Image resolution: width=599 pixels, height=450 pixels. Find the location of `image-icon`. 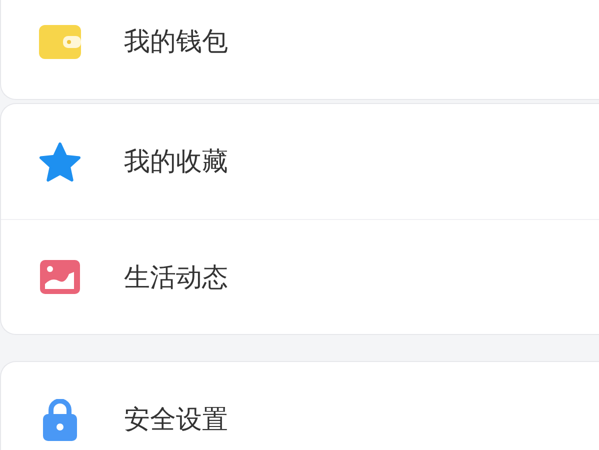

image-icon is located at coordinates (60, 277).